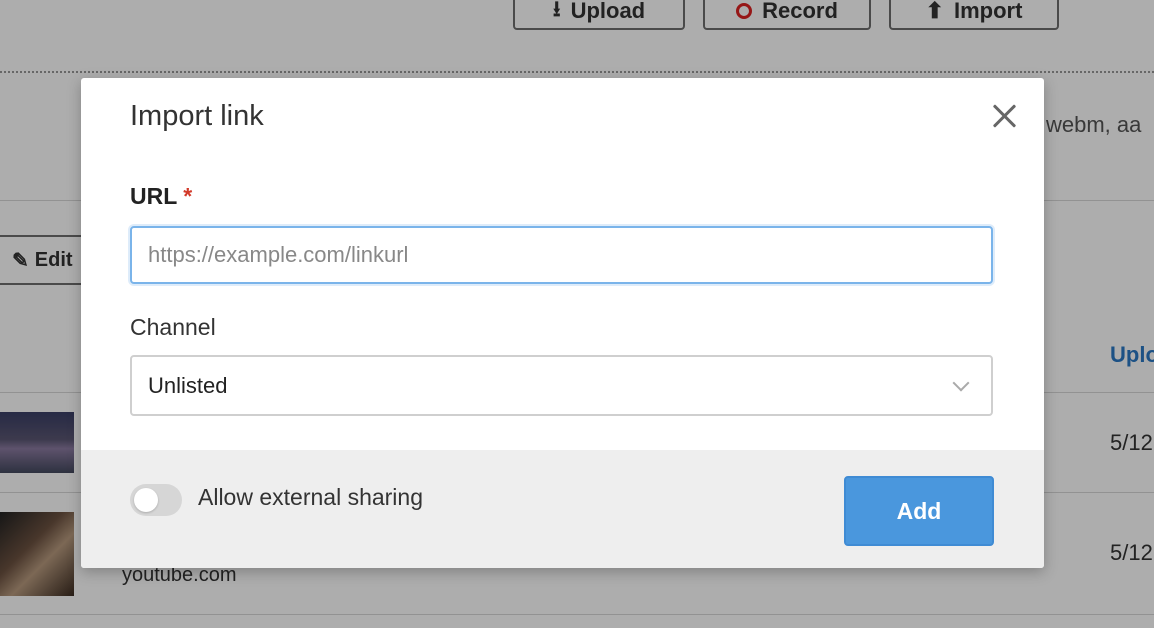 This screenshot has width=1154, height=628. Describe the element at coordinates (188, 385) in the screenshot. I see `channel-selected-value: Unlisted` at that location.